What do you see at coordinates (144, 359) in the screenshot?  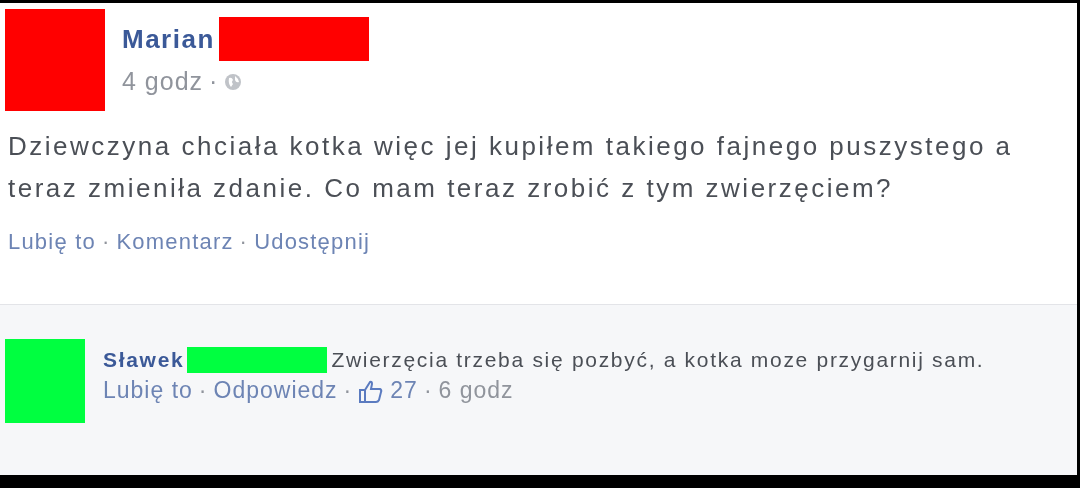 I see `commenter-name: Sławek` at bounding box center [144, 359].